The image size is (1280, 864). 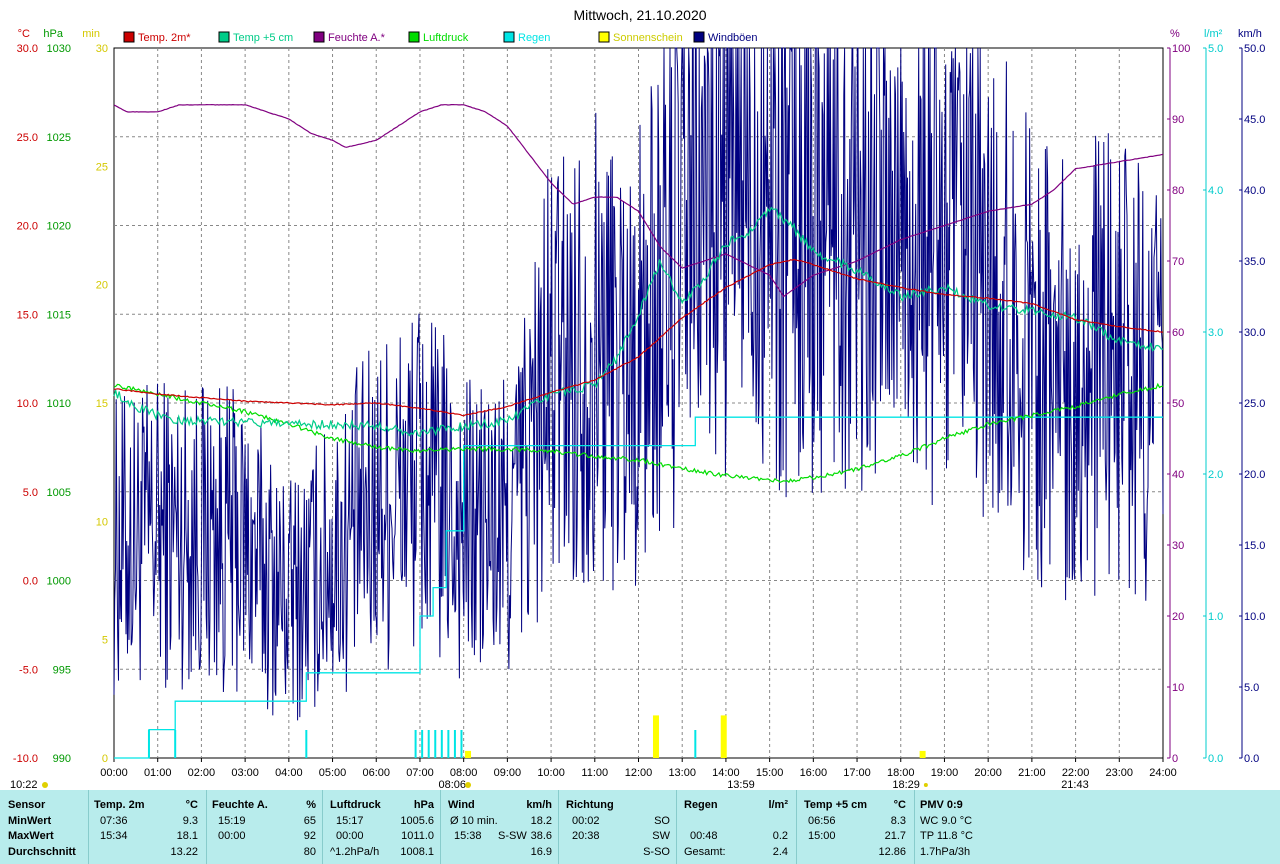 What do you see at coordinates (1178, 475) in the screenshot?
I see `humidity-axis-tick-label: 40` at bounding box center [1178, 475].